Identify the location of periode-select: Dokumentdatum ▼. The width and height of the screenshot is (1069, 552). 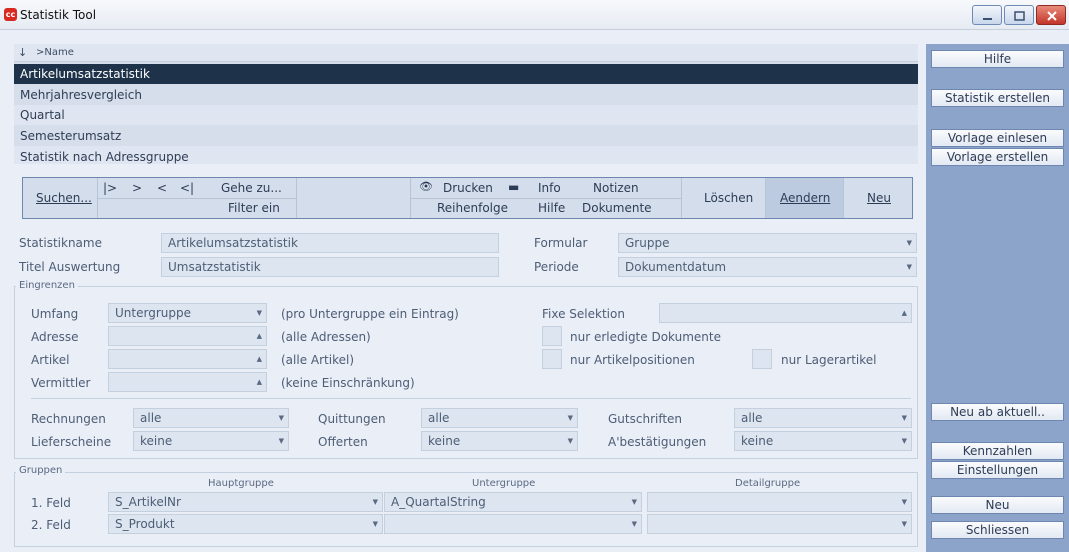
(767, 267).